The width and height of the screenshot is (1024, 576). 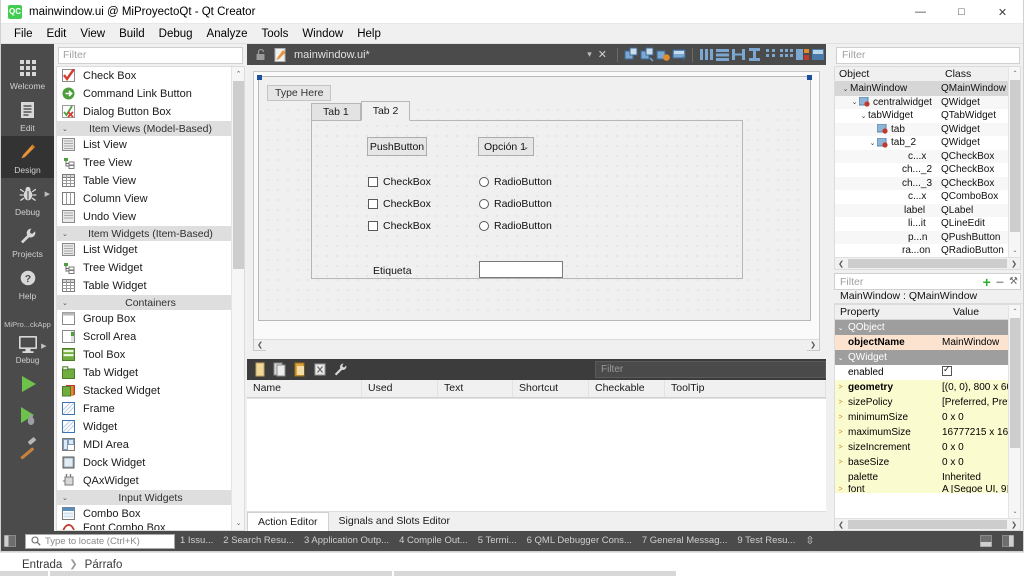 I want to click on column-header-shortcut: Shortcut, so click(x=551, y=388).